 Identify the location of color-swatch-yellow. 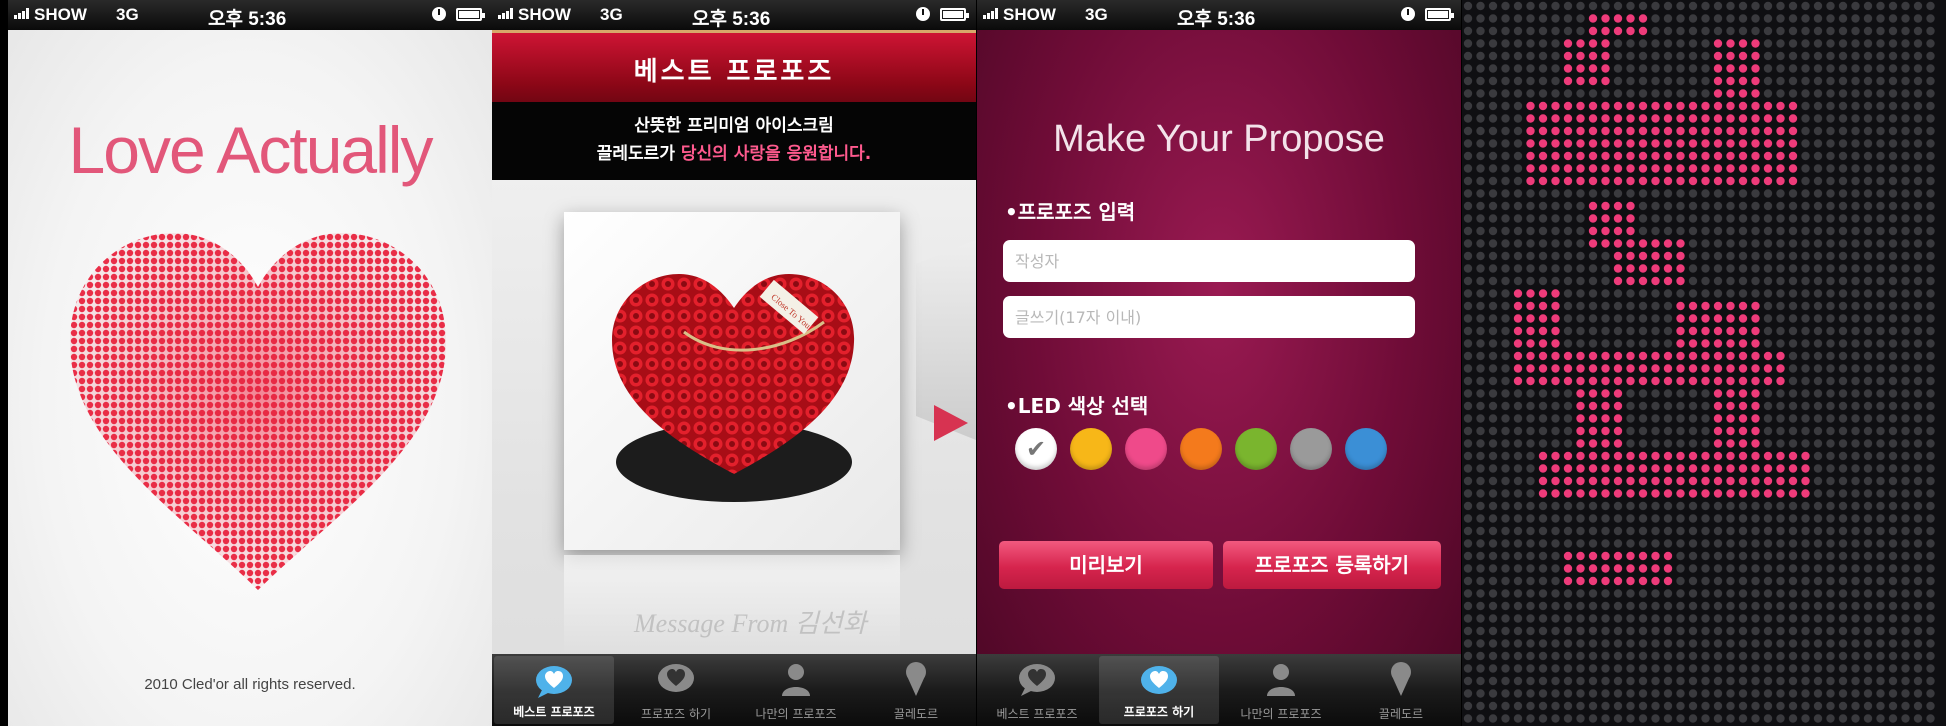
(1091, 449).